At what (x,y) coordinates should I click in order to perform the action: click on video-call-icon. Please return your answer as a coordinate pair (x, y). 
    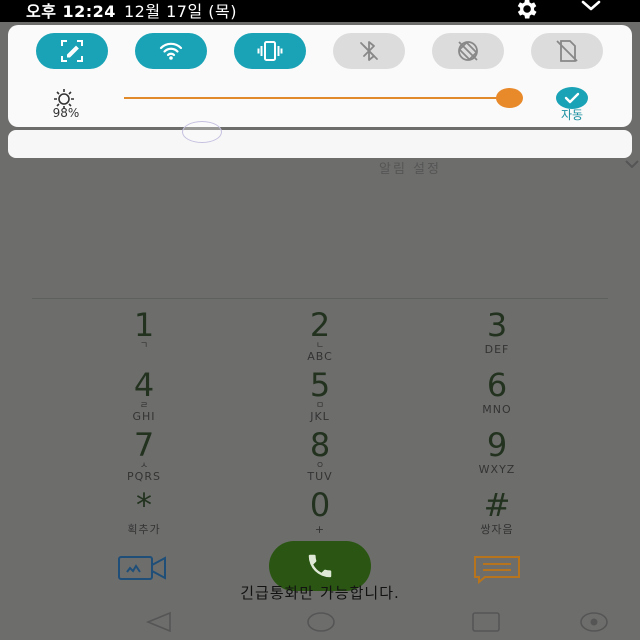
    Looking at the image, I should click on (142, 568).